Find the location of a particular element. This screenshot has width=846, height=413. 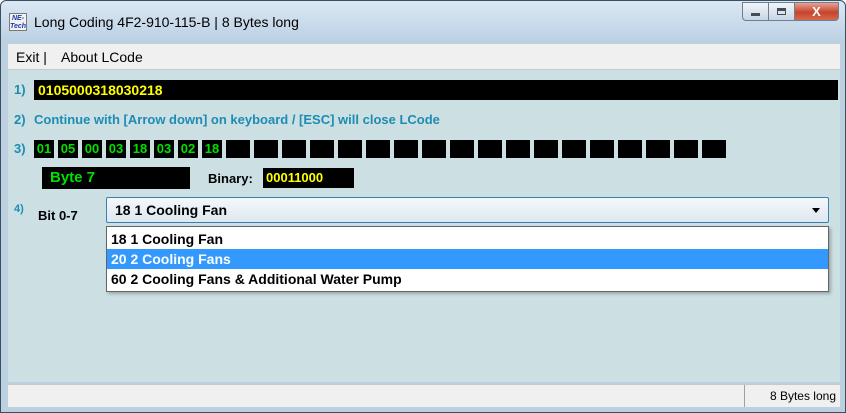

section-3-label: 3) is located at coordinates (20, 148).